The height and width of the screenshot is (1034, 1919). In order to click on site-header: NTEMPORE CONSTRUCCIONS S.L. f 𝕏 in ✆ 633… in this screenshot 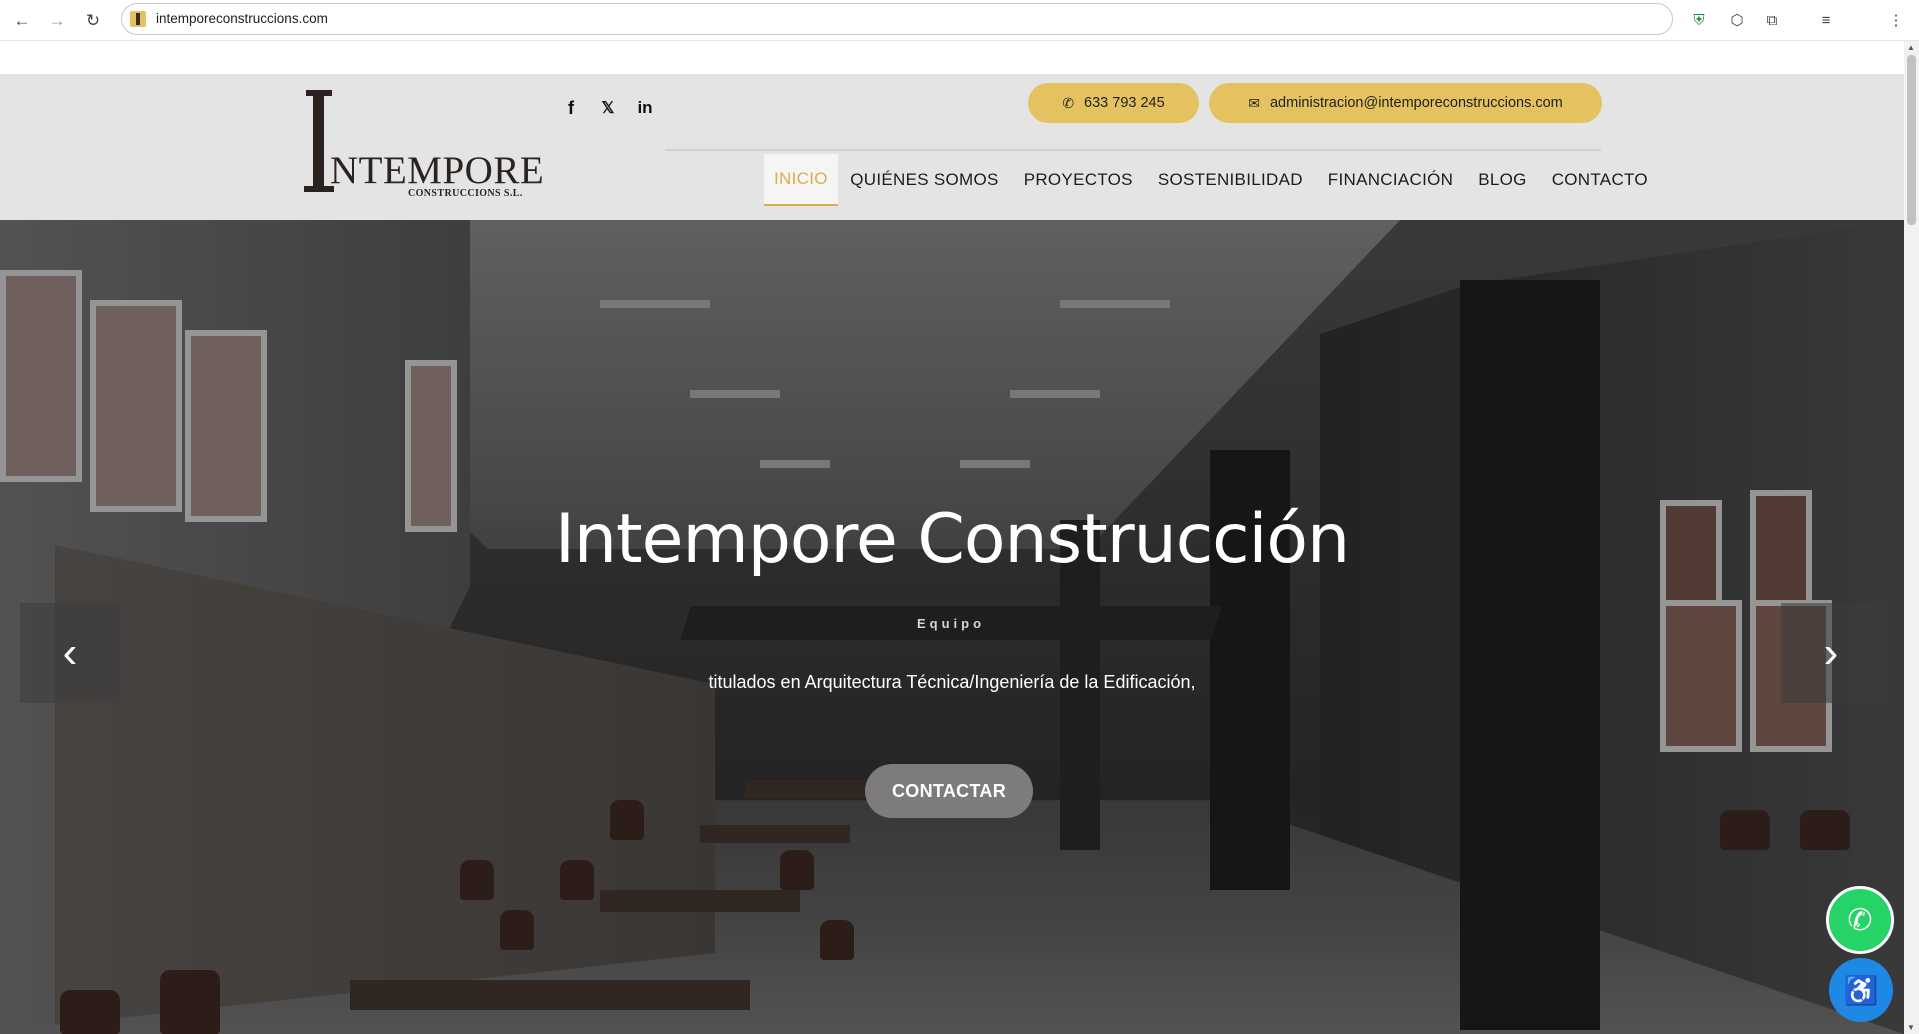, I will do `click(952, 147)`.